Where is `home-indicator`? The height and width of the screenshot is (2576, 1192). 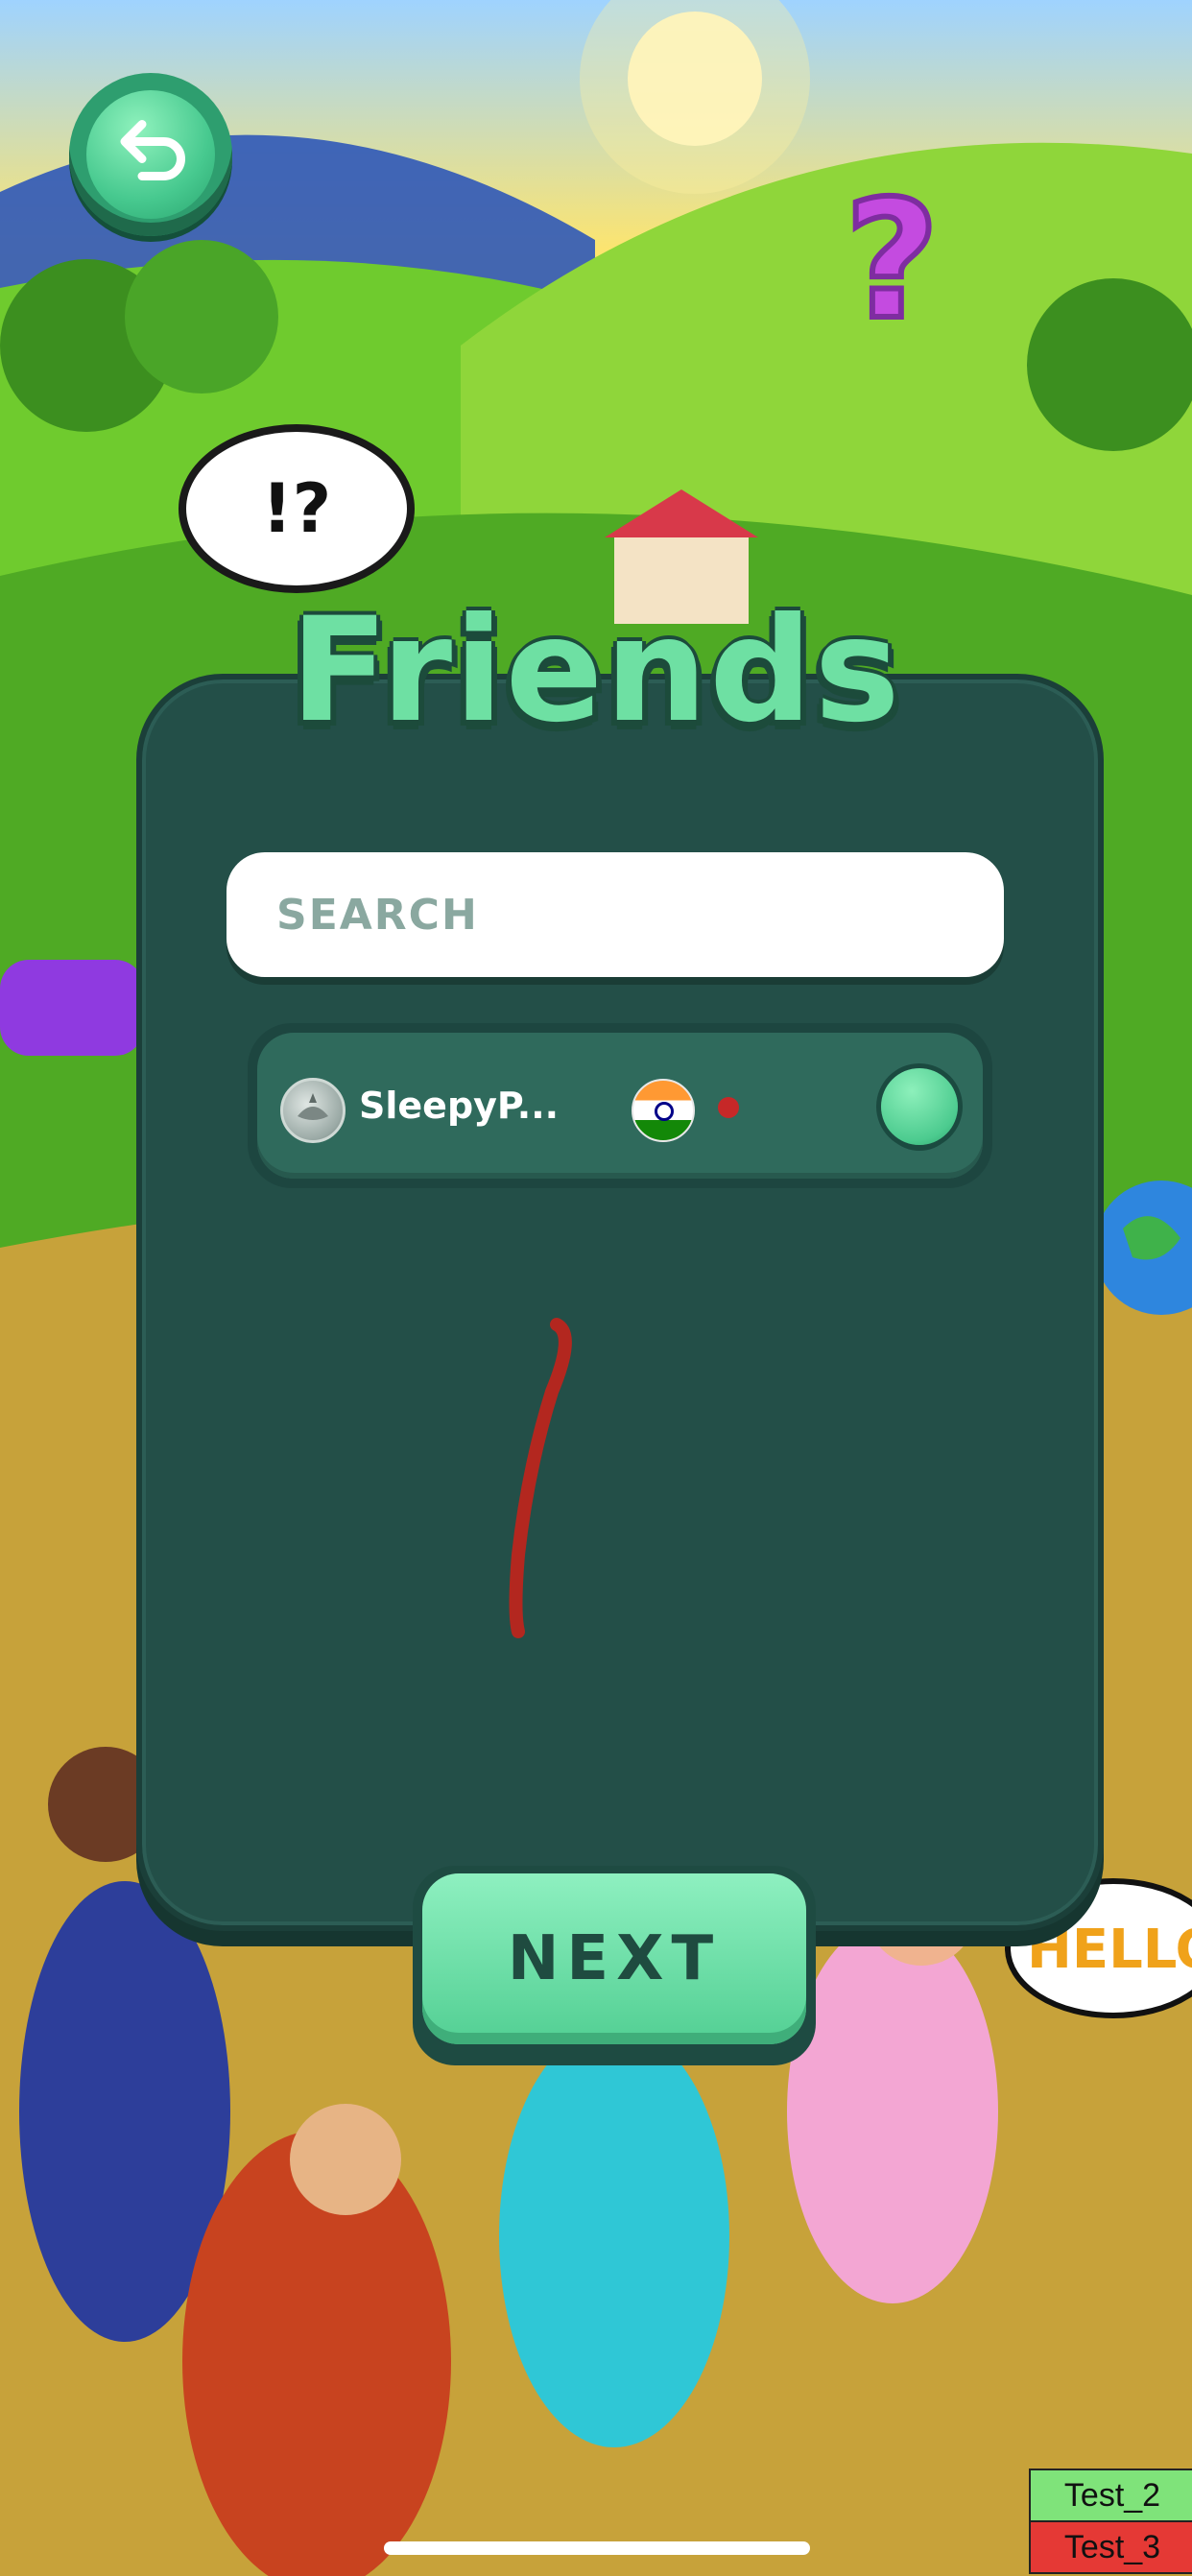 home-indicator is located at coordinates (597, 2548).